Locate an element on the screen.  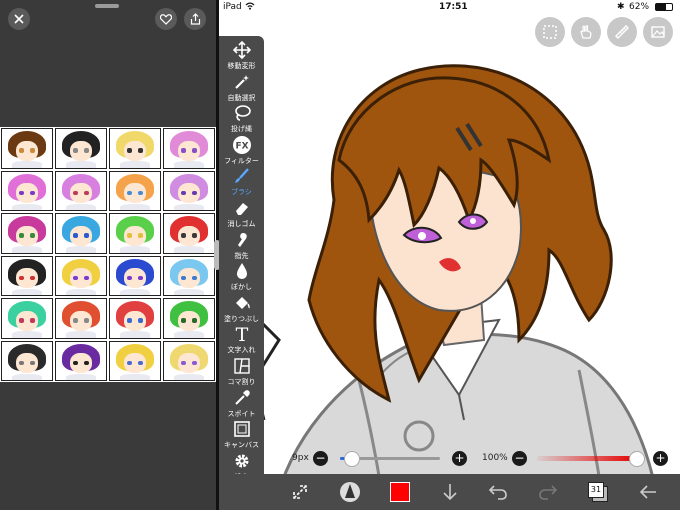
selection-button is located at coordinates (550, 32).